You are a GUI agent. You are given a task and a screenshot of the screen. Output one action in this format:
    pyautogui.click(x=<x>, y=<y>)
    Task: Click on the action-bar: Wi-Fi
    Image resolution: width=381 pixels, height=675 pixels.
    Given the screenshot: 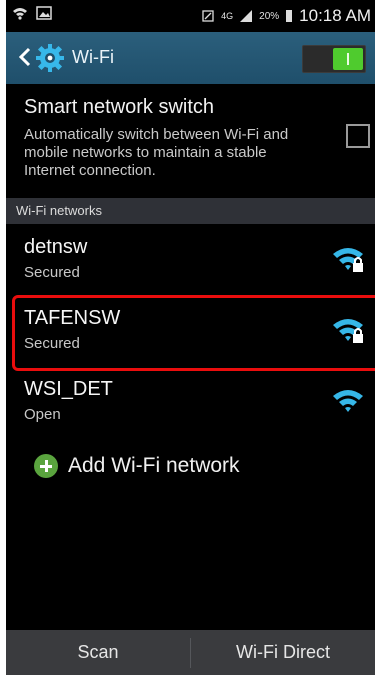 What is the action you would take?
    pyautogui.click(x=190, y=58)
    